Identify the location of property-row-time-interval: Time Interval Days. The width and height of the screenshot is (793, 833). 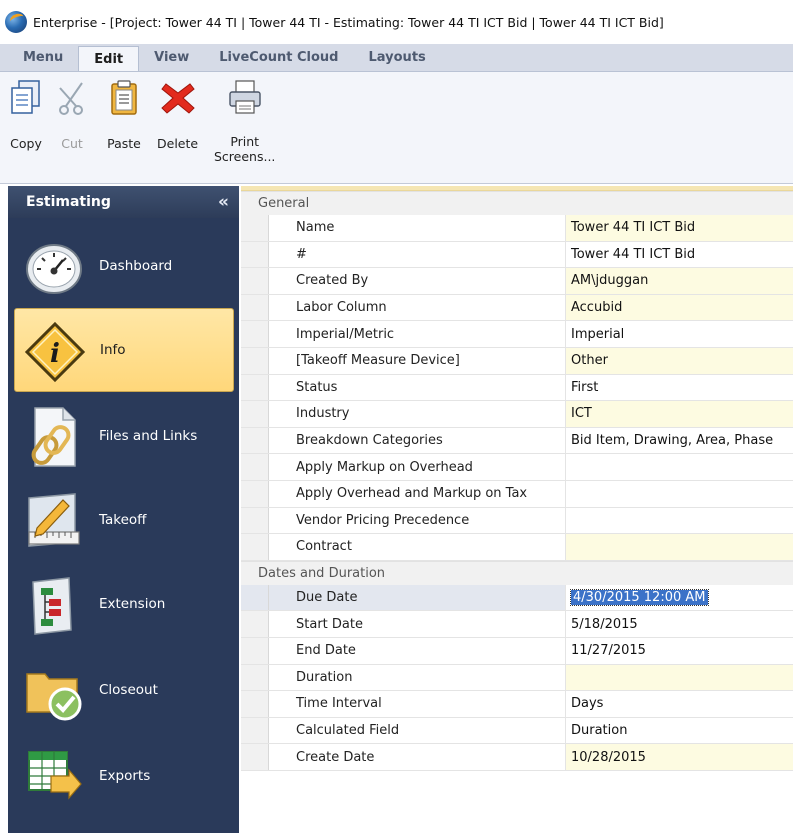
(517, 704).